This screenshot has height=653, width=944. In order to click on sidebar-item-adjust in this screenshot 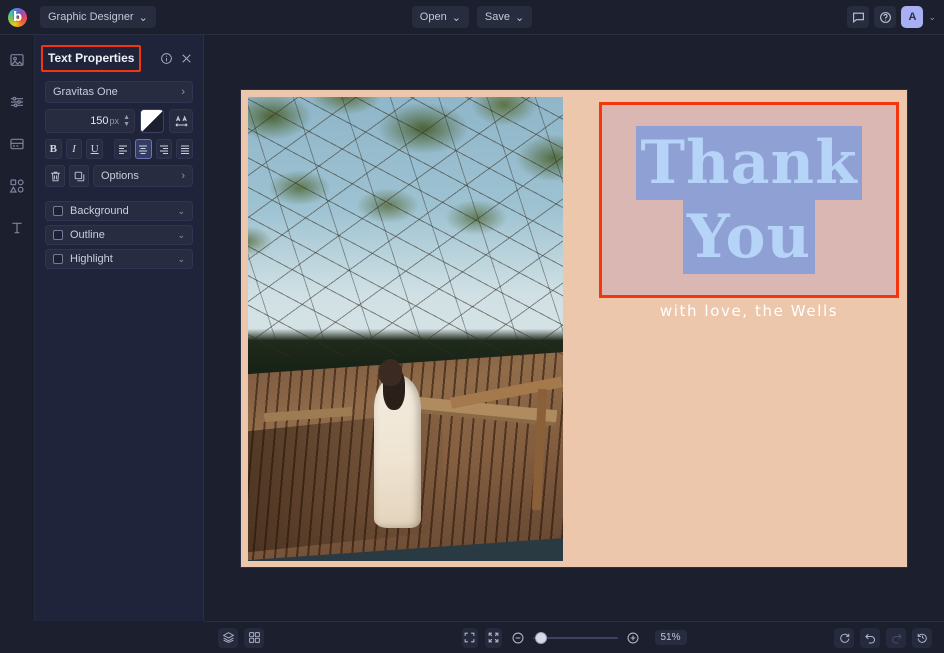, I will do `click(17, 102)`.